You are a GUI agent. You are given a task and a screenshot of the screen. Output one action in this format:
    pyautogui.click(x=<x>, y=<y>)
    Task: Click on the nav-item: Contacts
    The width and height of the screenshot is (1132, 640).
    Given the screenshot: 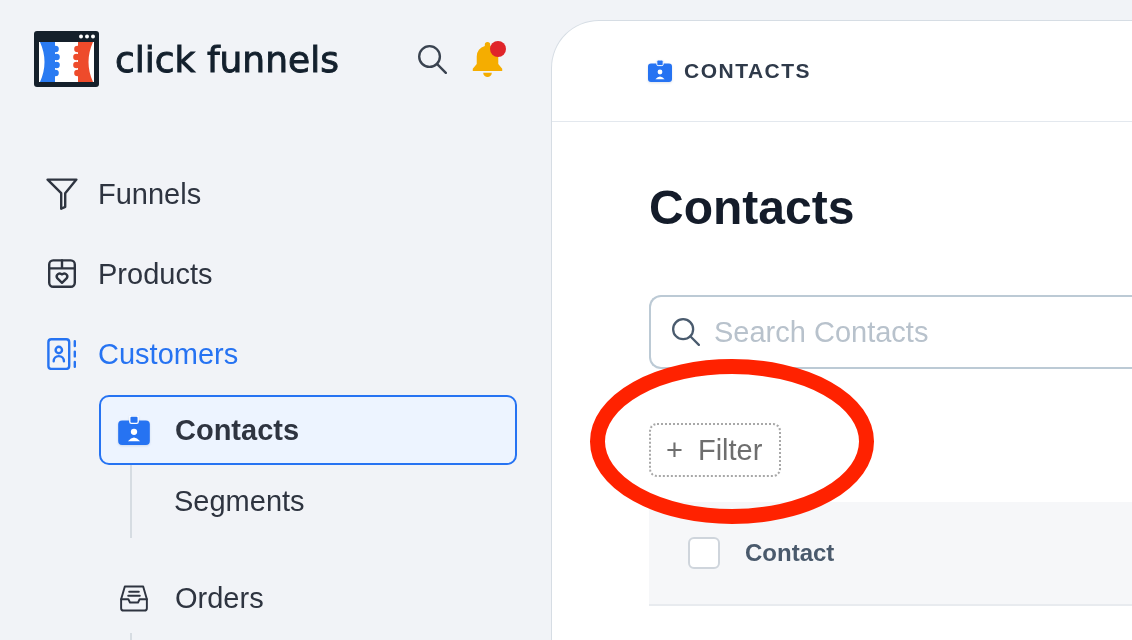 What is the action you would take?
    pyautogui.click(x=308, y=430)
    